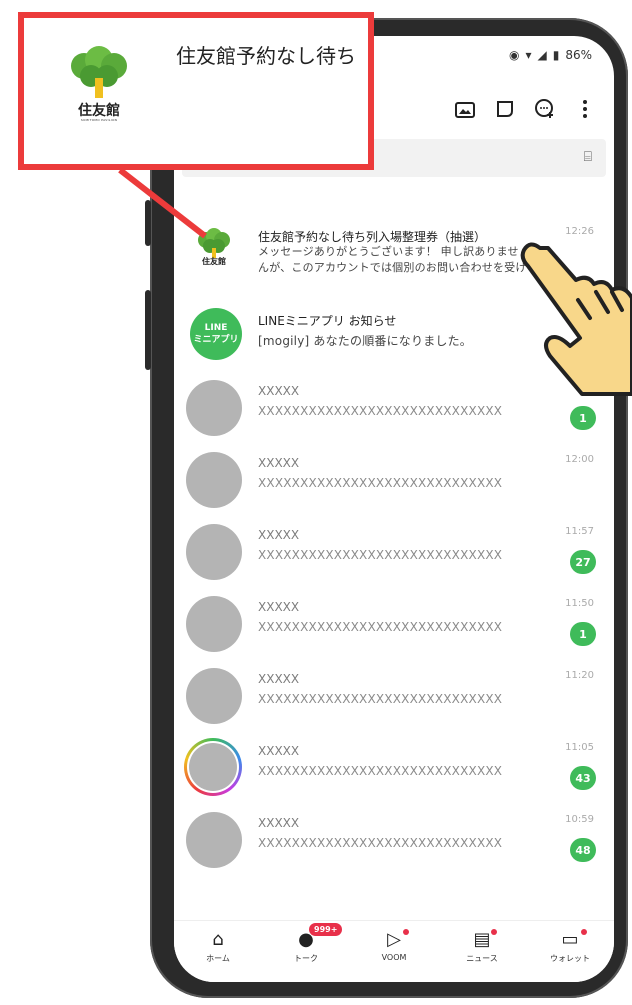 Image resolution: width=632 pixels, height=1005 pixels. I want to click on logo-subtext: SUMITOMO PAVILION, so click(99, 120).